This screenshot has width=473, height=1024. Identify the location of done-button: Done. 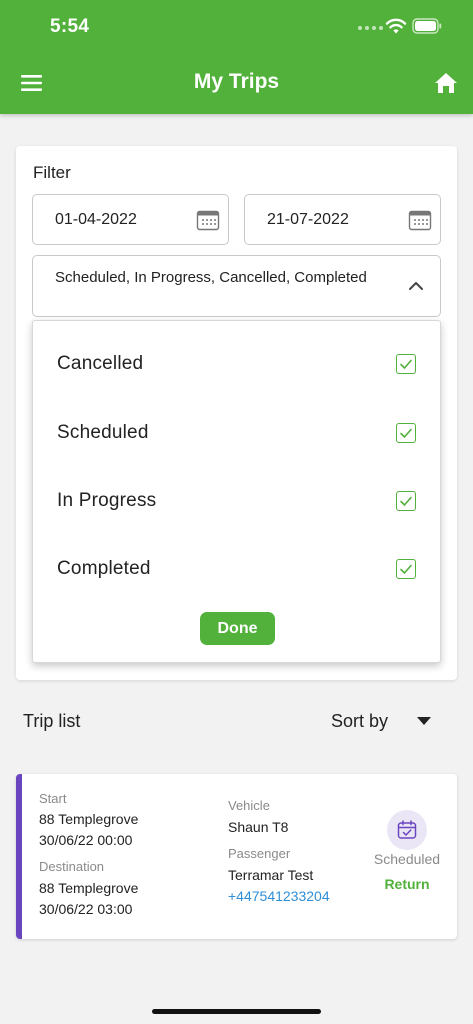
(237, 628).